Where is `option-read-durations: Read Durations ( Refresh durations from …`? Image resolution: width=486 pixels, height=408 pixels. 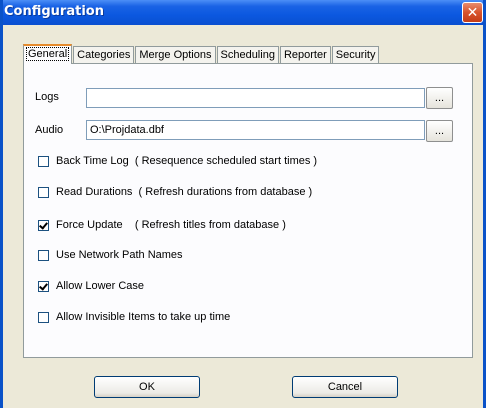 option-read-durations: Read Durations ( Refresh durations from … is located at coordinates (175, 192).